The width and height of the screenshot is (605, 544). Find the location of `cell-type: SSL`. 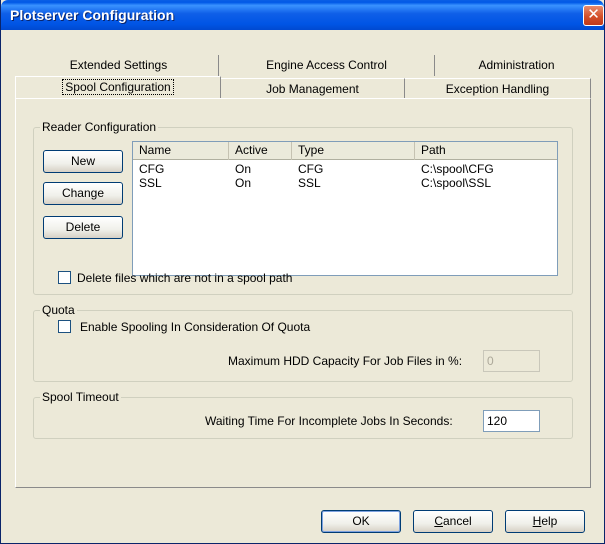

cell-type: SSL is located at coordinates (309, 183).